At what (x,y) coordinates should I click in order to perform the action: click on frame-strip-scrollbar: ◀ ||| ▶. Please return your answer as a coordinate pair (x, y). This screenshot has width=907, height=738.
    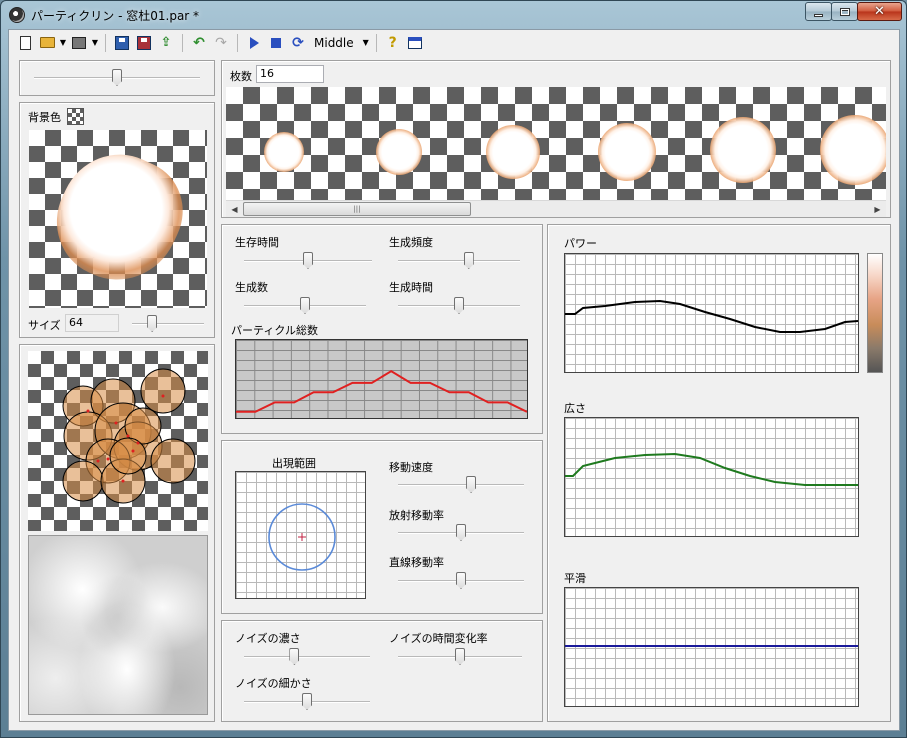
    Looking at the image, I should click on (556, 208).